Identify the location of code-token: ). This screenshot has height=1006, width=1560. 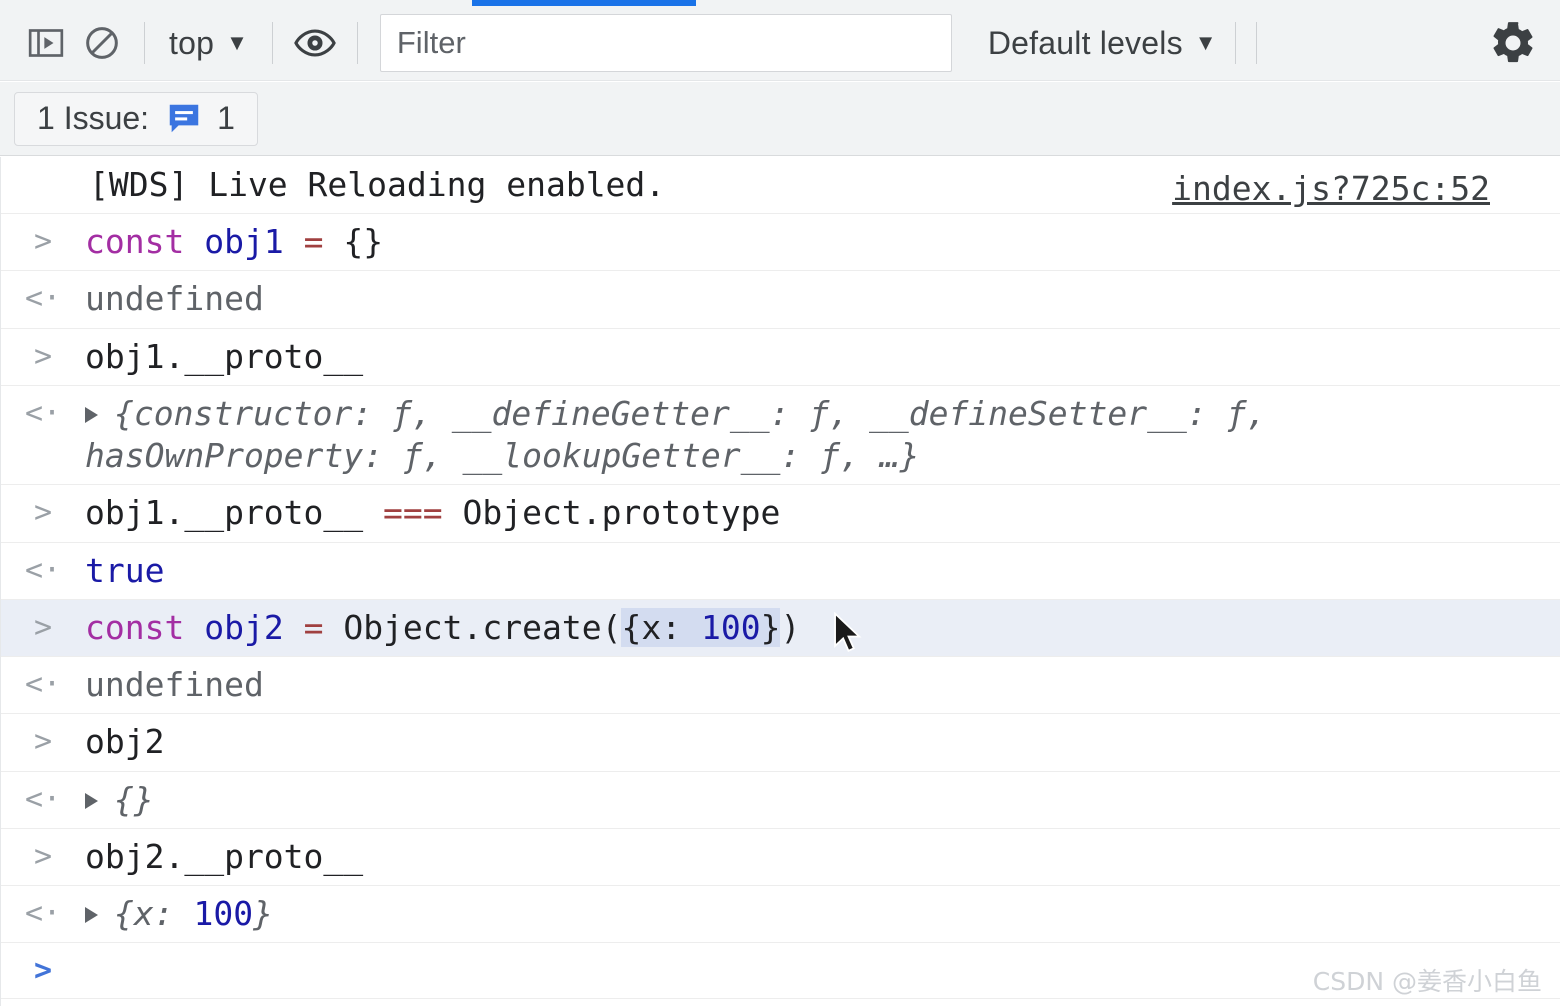
(790, 627).